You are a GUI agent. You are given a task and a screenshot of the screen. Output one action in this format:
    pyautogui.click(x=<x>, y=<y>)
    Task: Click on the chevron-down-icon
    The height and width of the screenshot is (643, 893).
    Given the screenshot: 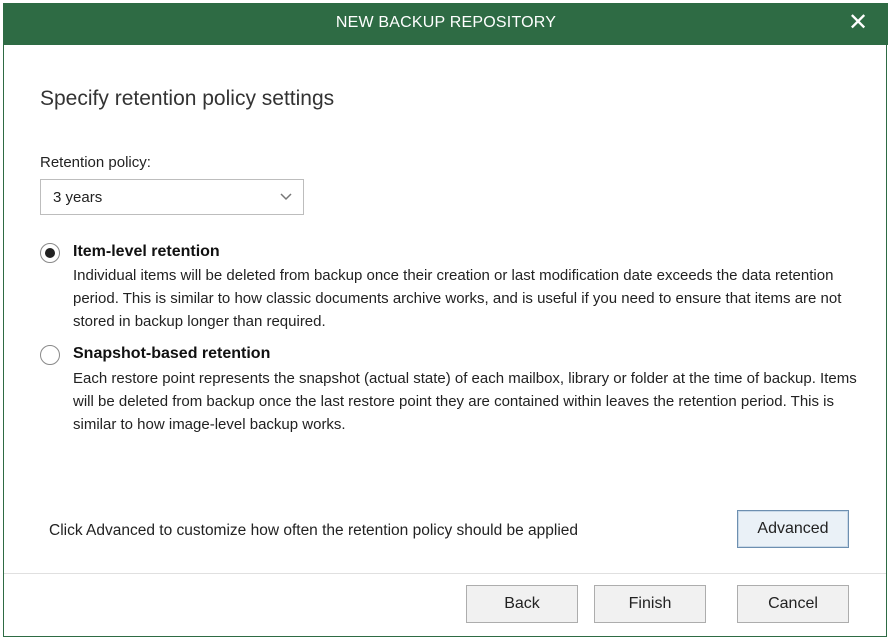 What is the action you would take?
    pyautogui.click(x=286, y=197)
    